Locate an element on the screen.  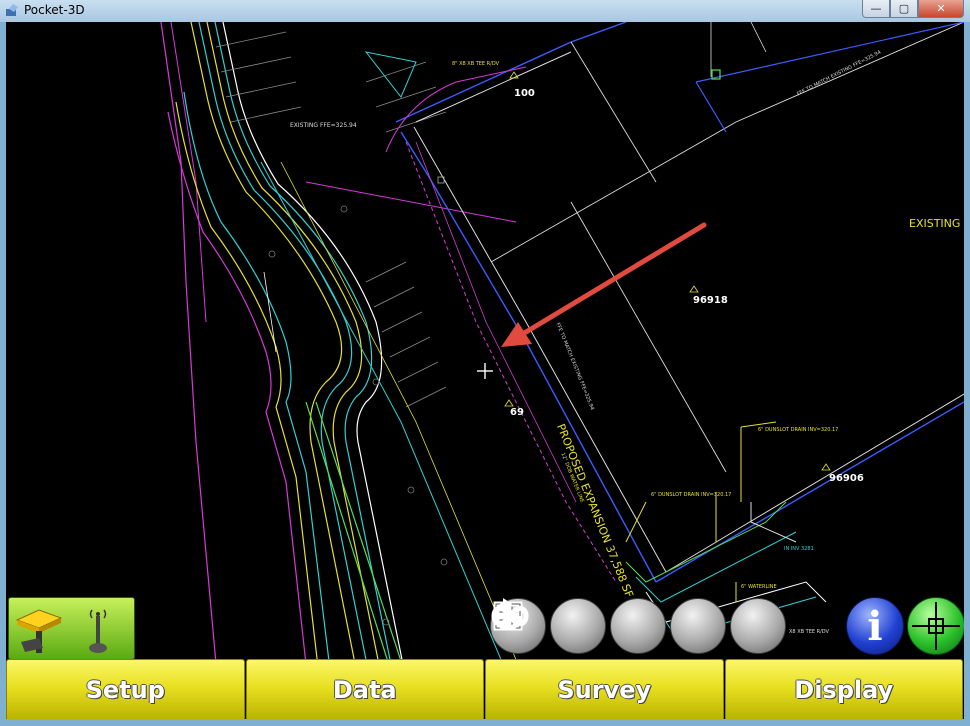
tee-bottom-label: X8 XB TEE R/DV is located at coordinates (809, 632).